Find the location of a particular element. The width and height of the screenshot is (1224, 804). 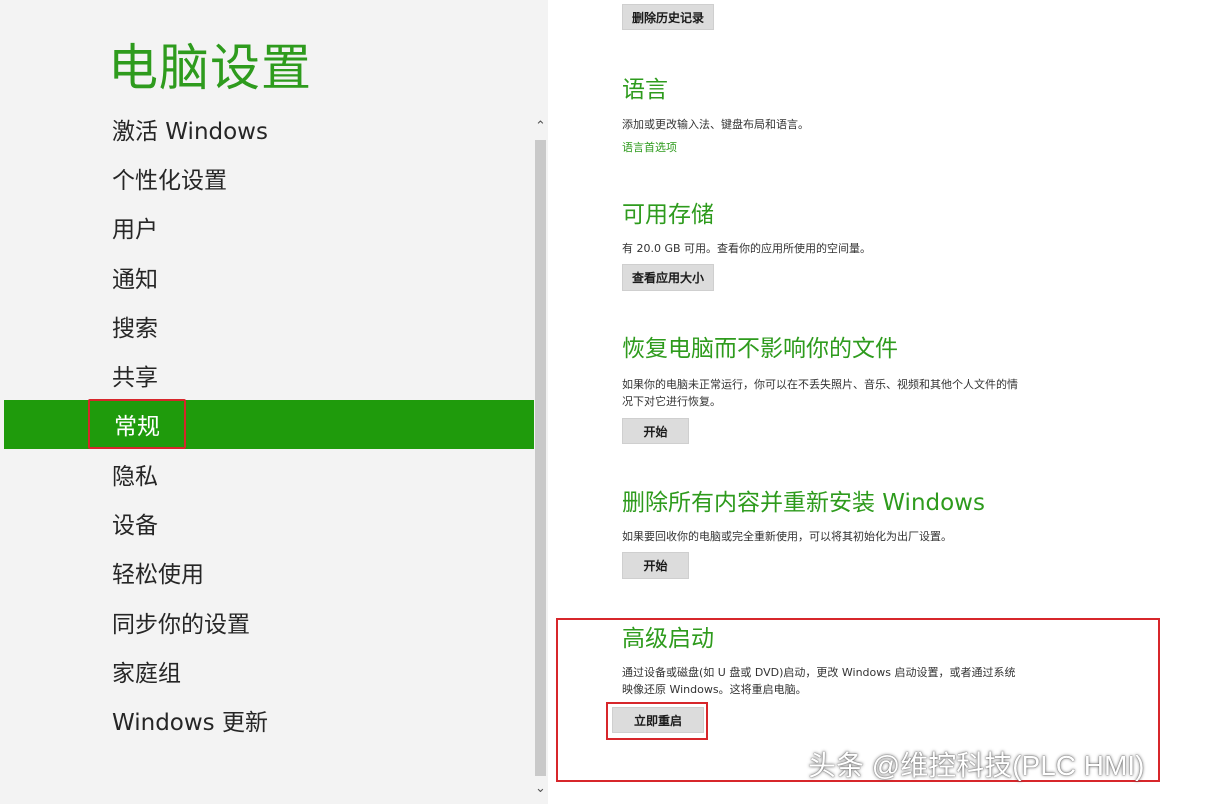

storage-section-title: 可用存储 is located at coordinates (668, 215).